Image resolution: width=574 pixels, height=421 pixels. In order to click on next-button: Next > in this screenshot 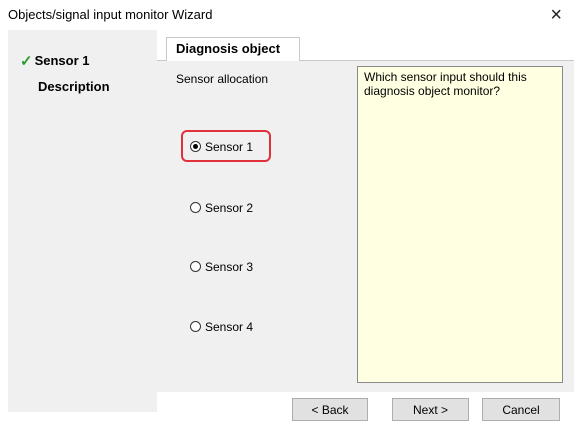, I will do `click(430, 409)`.